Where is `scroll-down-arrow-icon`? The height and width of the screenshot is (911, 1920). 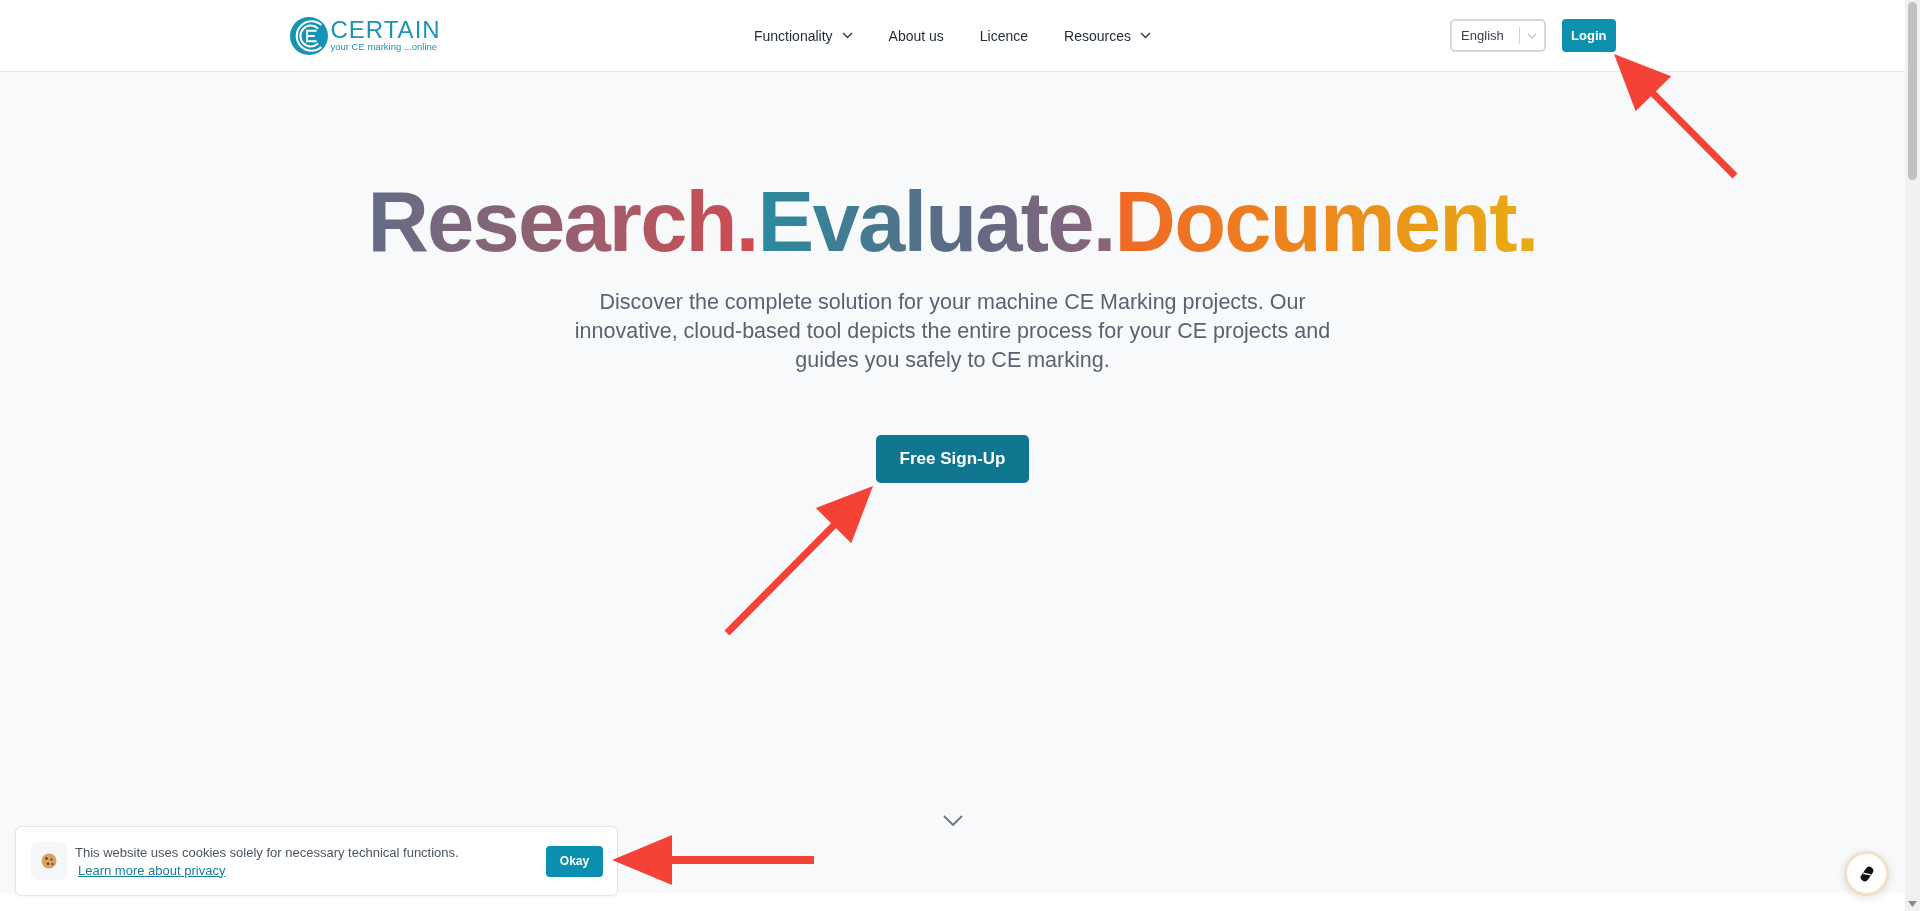 scroll-down-arrow-icon is located at coordinates (1912, 904).